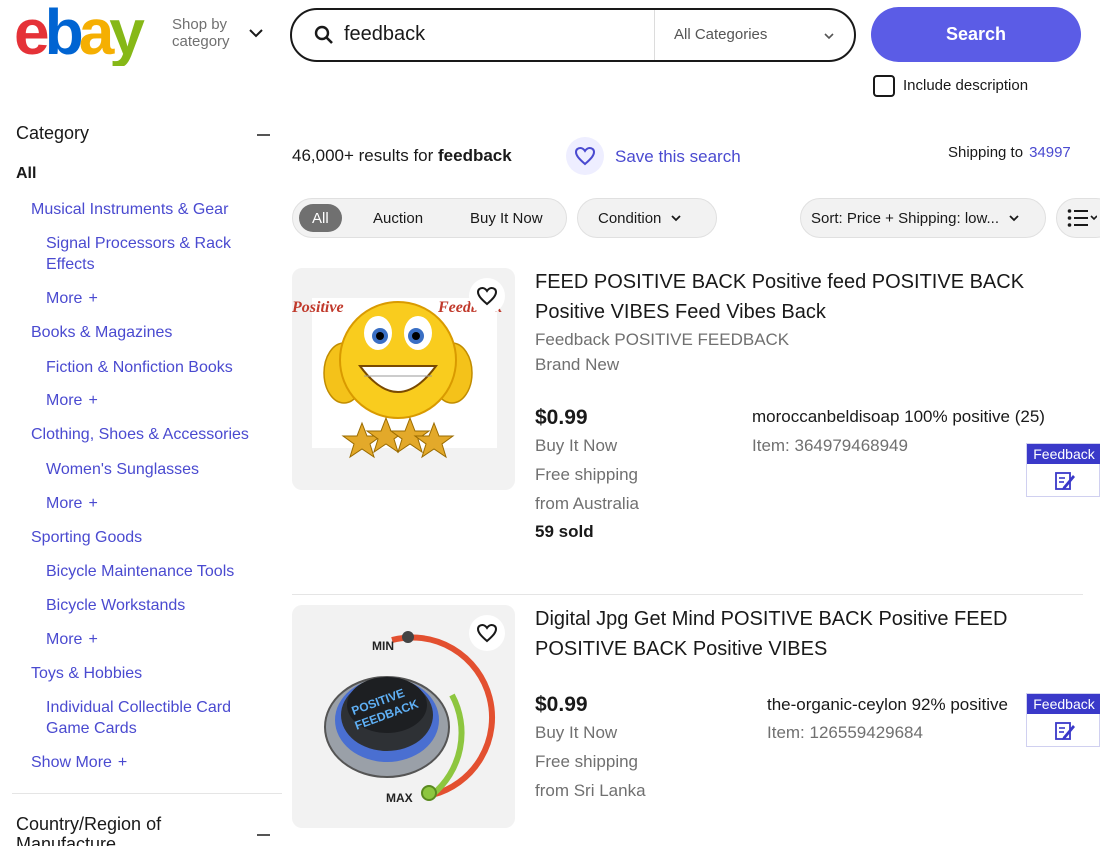 The height and width of the screenshot is (846, 1100). I want to click on search-input: feedback, so click(384, 34).